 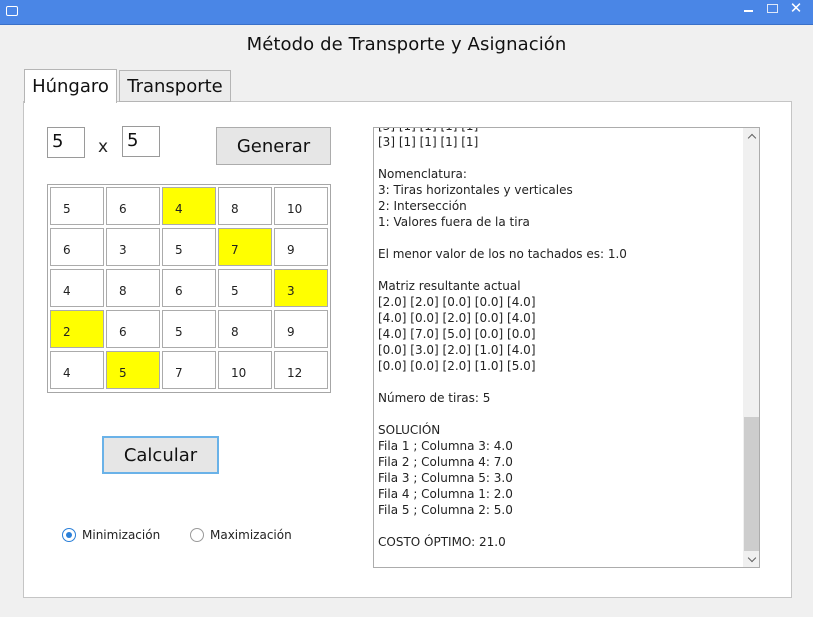 What do you see at coordinates (751, 559) in the screenshot?
I see `scroll-down-arrow-icon` at bounding box center [751, 559].